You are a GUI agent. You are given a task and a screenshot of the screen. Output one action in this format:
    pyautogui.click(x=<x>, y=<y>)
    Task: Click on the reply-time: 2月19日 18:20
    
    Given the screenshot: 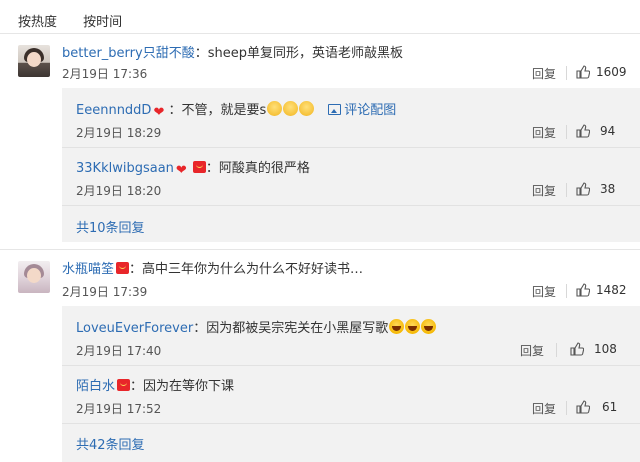 What is the action you would take?
    pyautogui.click(x=119, y=191)
    